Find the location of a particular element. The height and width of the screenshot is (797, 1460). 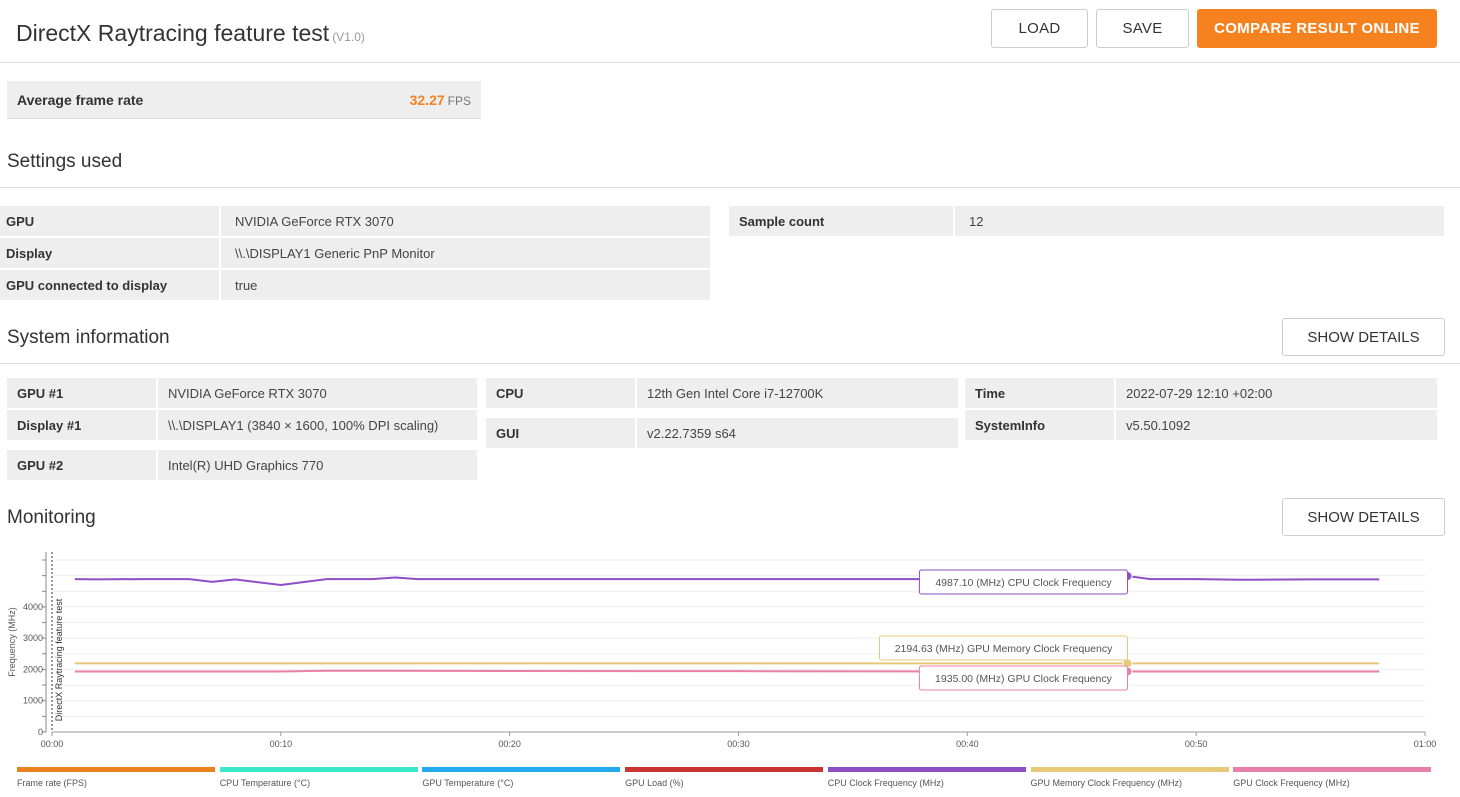

legend-label: GPU Memory Clock Frequency (MHz) is located at coordinates (1106, 783).